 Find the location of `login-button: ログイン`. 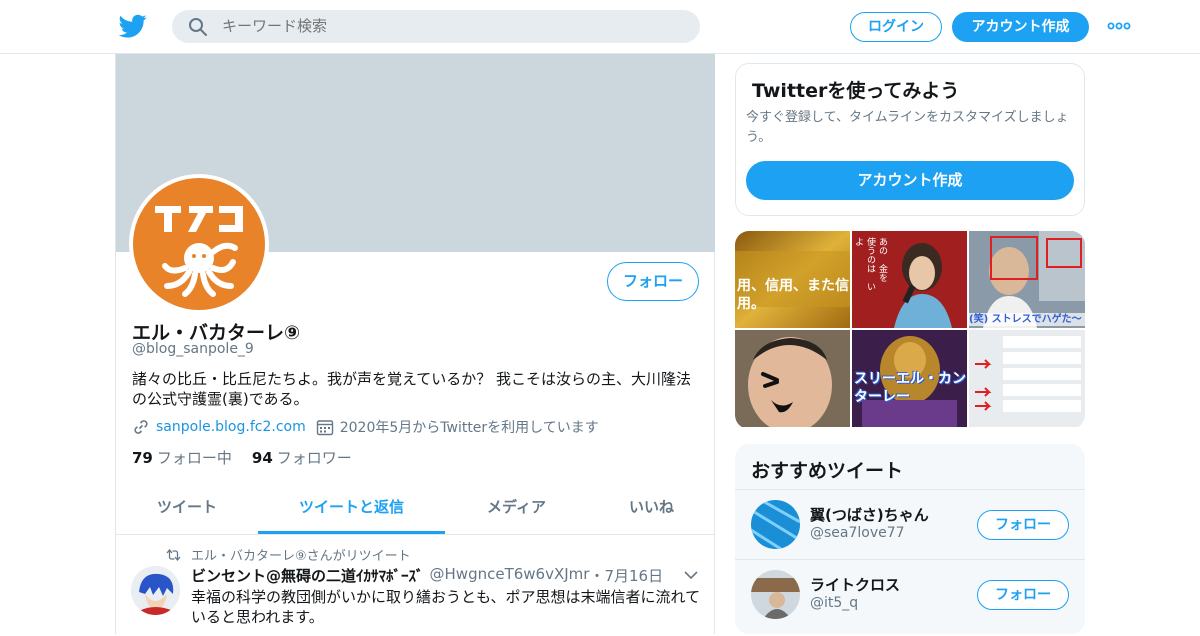

login-button: ログイン is located at coordinates (896, 27).